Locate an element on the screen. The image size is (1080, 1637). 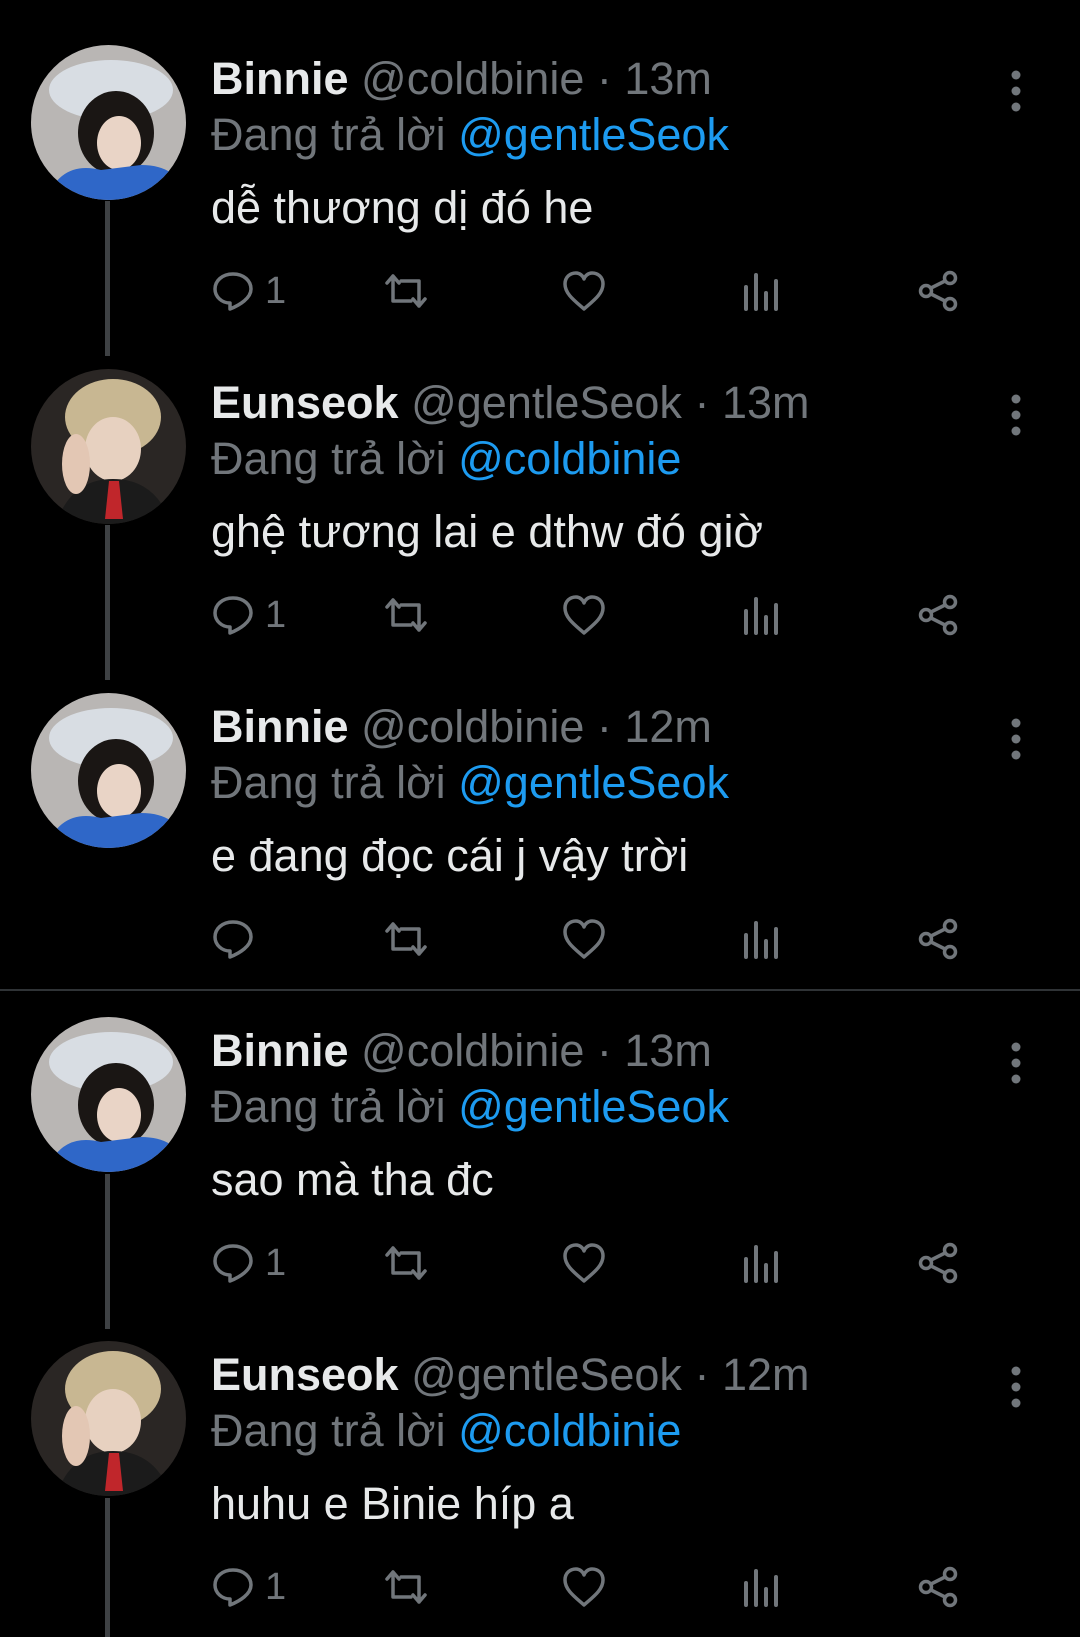
tweet-header: Eunseok @gentleSeok · 13m is located at coordinates (510, 403).